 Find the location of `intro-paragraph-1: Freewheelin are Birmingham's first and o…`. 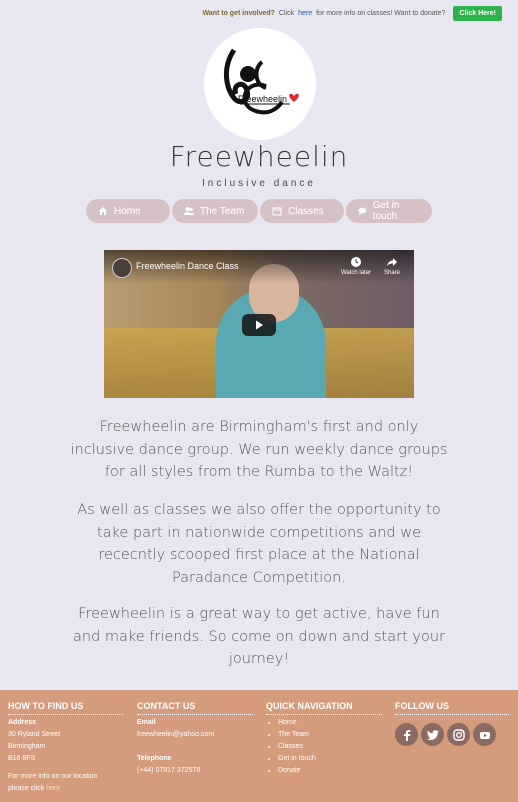

intro-paragraph-1: Freewheelin are Birmingham's first and o… is located at coordinates (259, 449).